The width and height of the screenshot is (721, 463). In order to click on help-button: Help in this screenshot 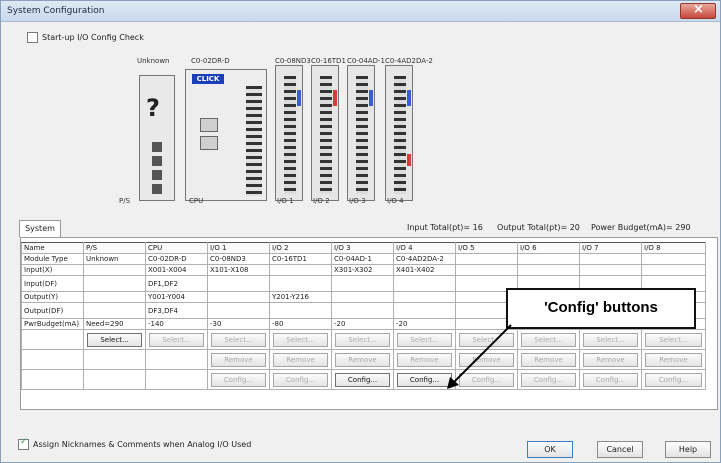, I will do `click(688, 449)`.